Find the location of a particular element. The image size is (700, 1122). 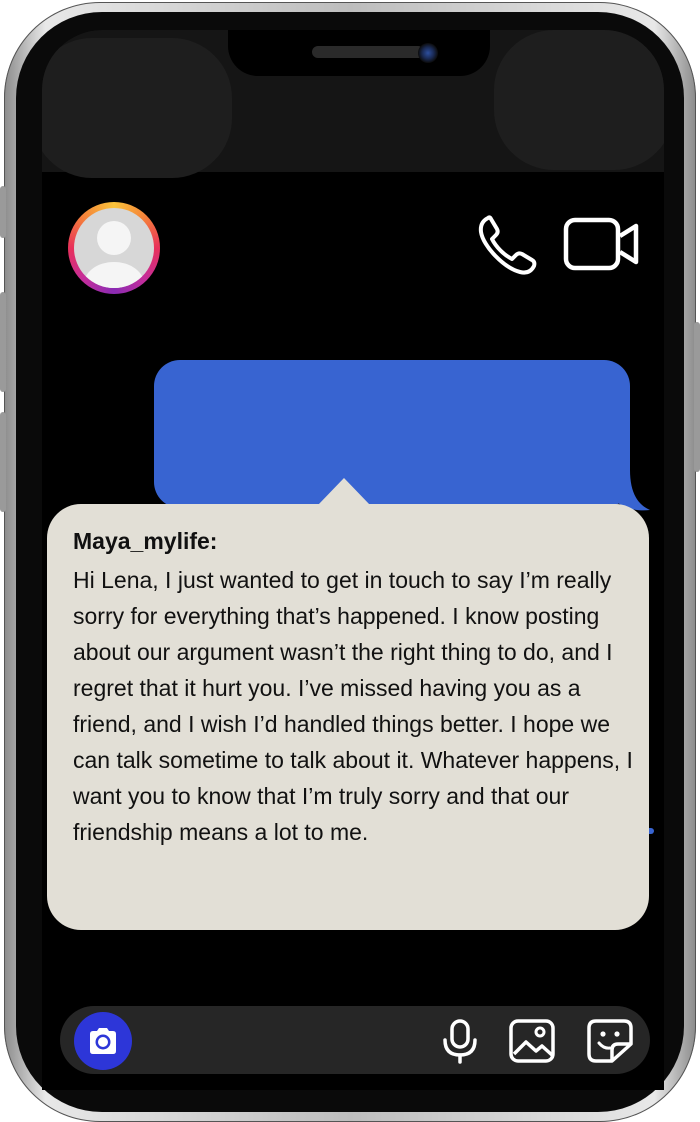

microphone-icon is located at coordinates (460, 1043).